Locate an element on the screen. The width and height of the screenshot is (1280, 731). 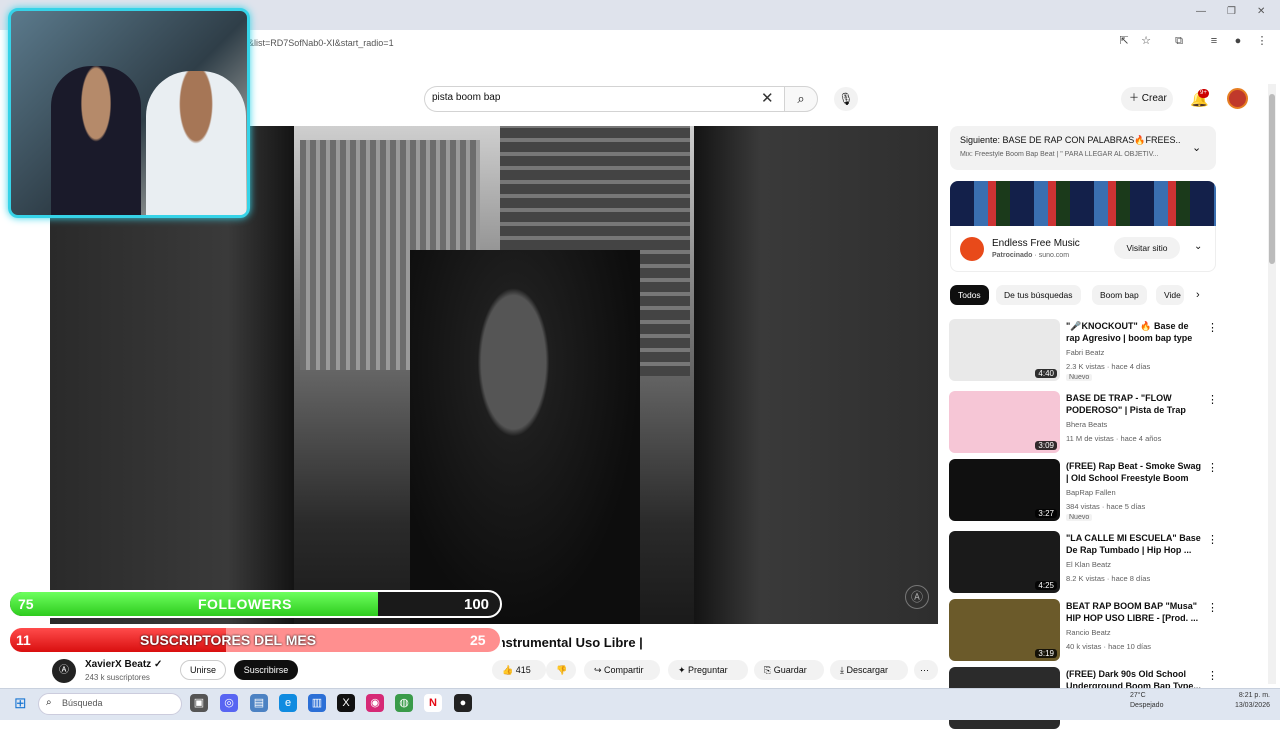
channel-avatar: Ⓐ is located at coordinates (64, 671).